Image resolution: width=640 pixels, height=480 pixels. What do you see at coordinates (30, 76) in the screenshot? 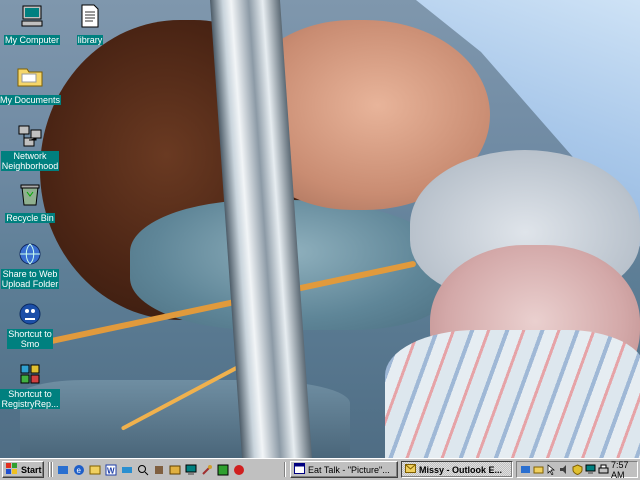
I see `folder-icon` at bounding box center [30, 76].